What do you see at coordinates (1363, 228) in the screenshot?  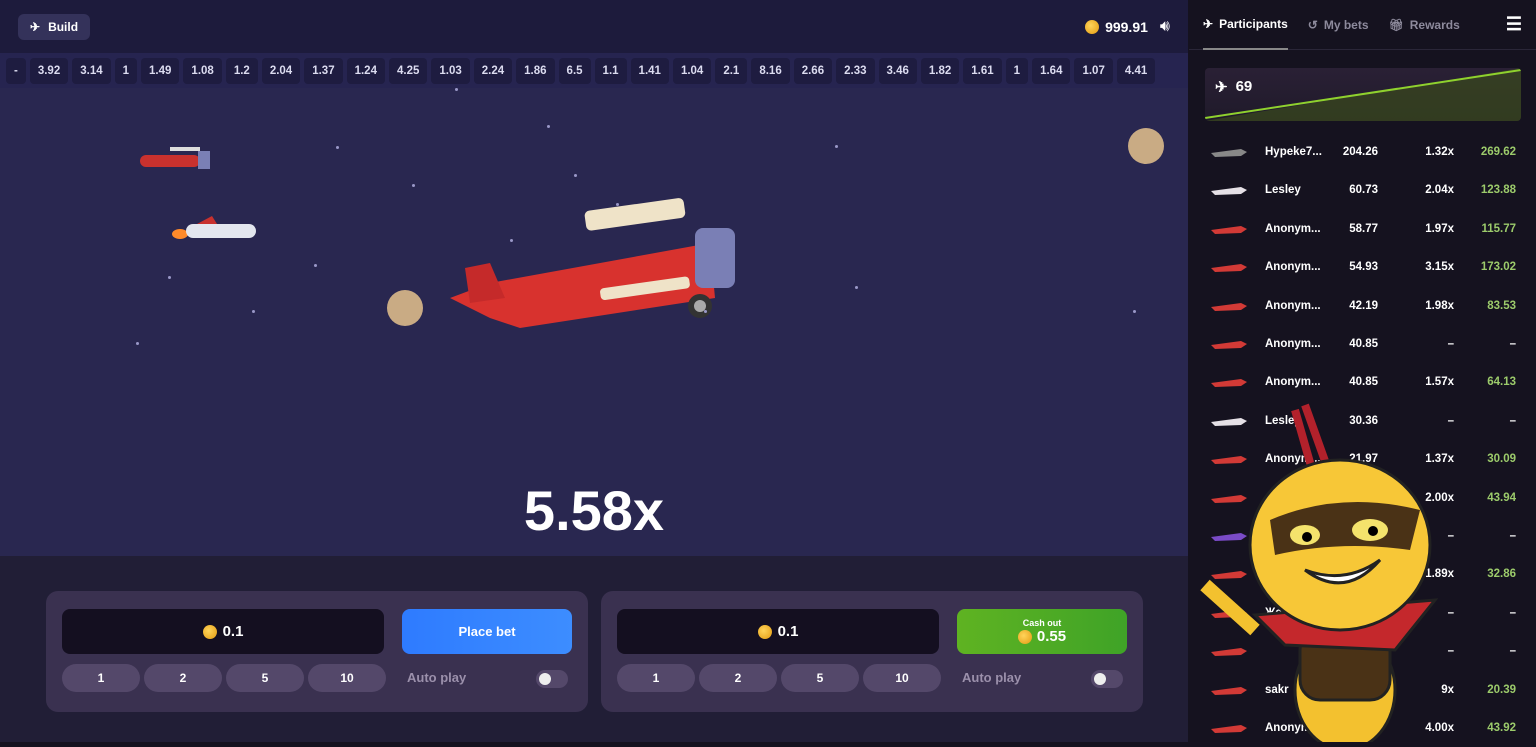 I see `participant-bet: 58.77` at bounding box center [1363, 228].